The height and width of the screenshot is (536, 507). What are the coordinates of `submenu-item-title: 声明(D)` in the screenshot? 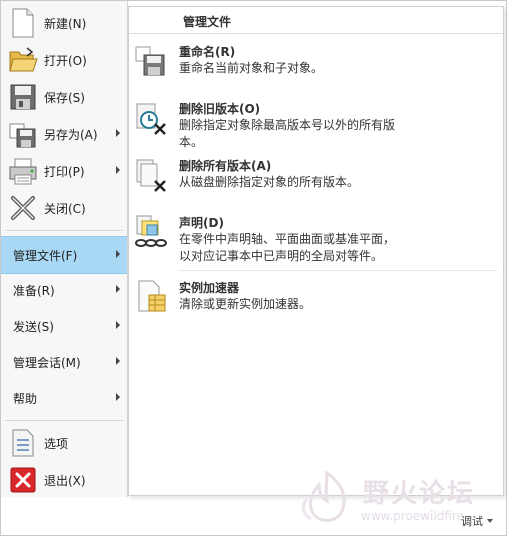 It's located at (201, 223).